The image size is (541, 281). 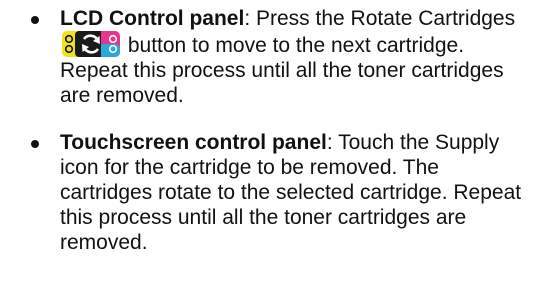 I want to click on item-title: LCD Control panel, so click(x=152, y=18).